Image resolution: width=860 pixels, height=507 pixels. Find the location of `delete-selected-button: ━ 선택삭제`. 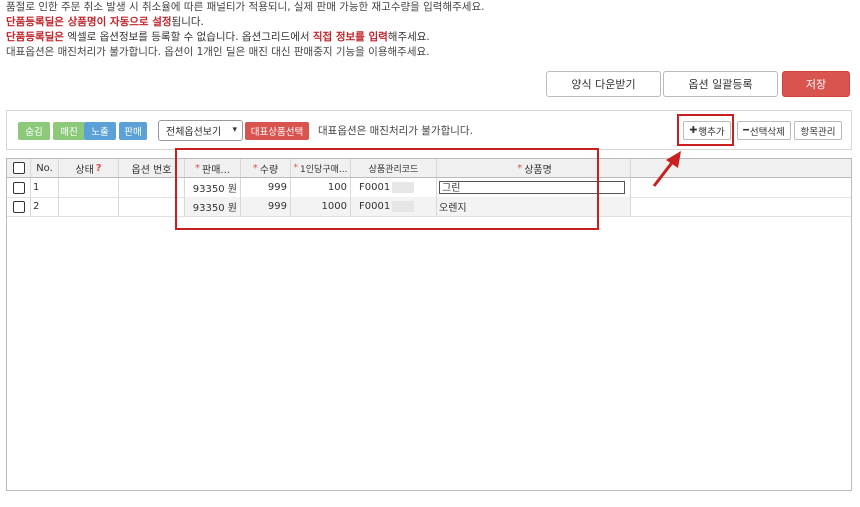

delete-selected-button: ━ 선택삭제 is located at coordinates (764, 130).